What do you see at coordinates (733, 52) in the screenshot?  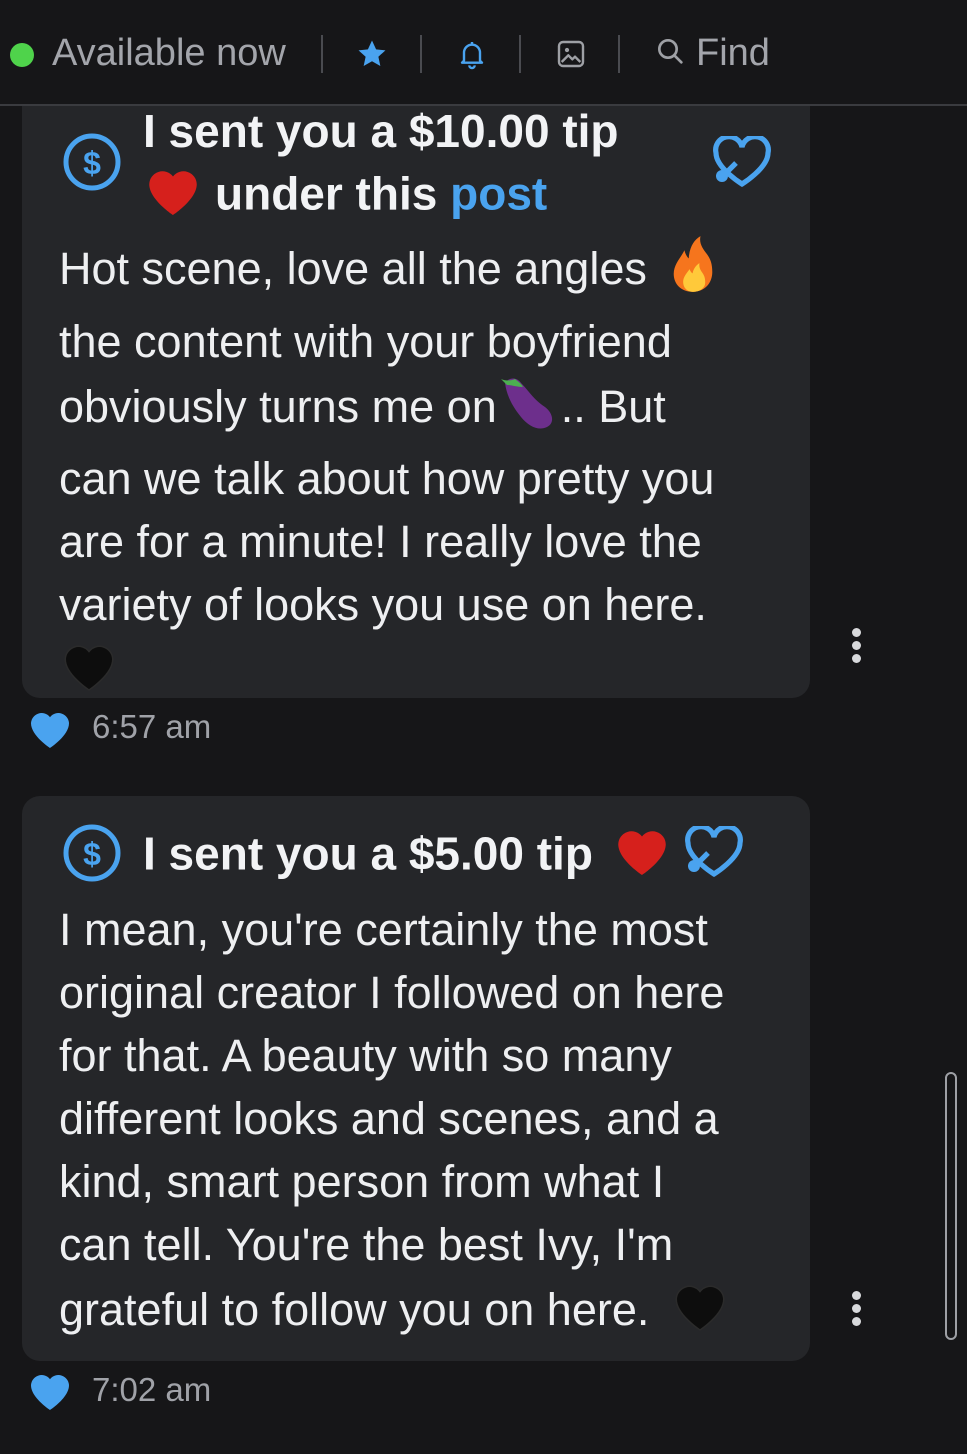 I see `find-label: Find` at bounding box center [733, 52].